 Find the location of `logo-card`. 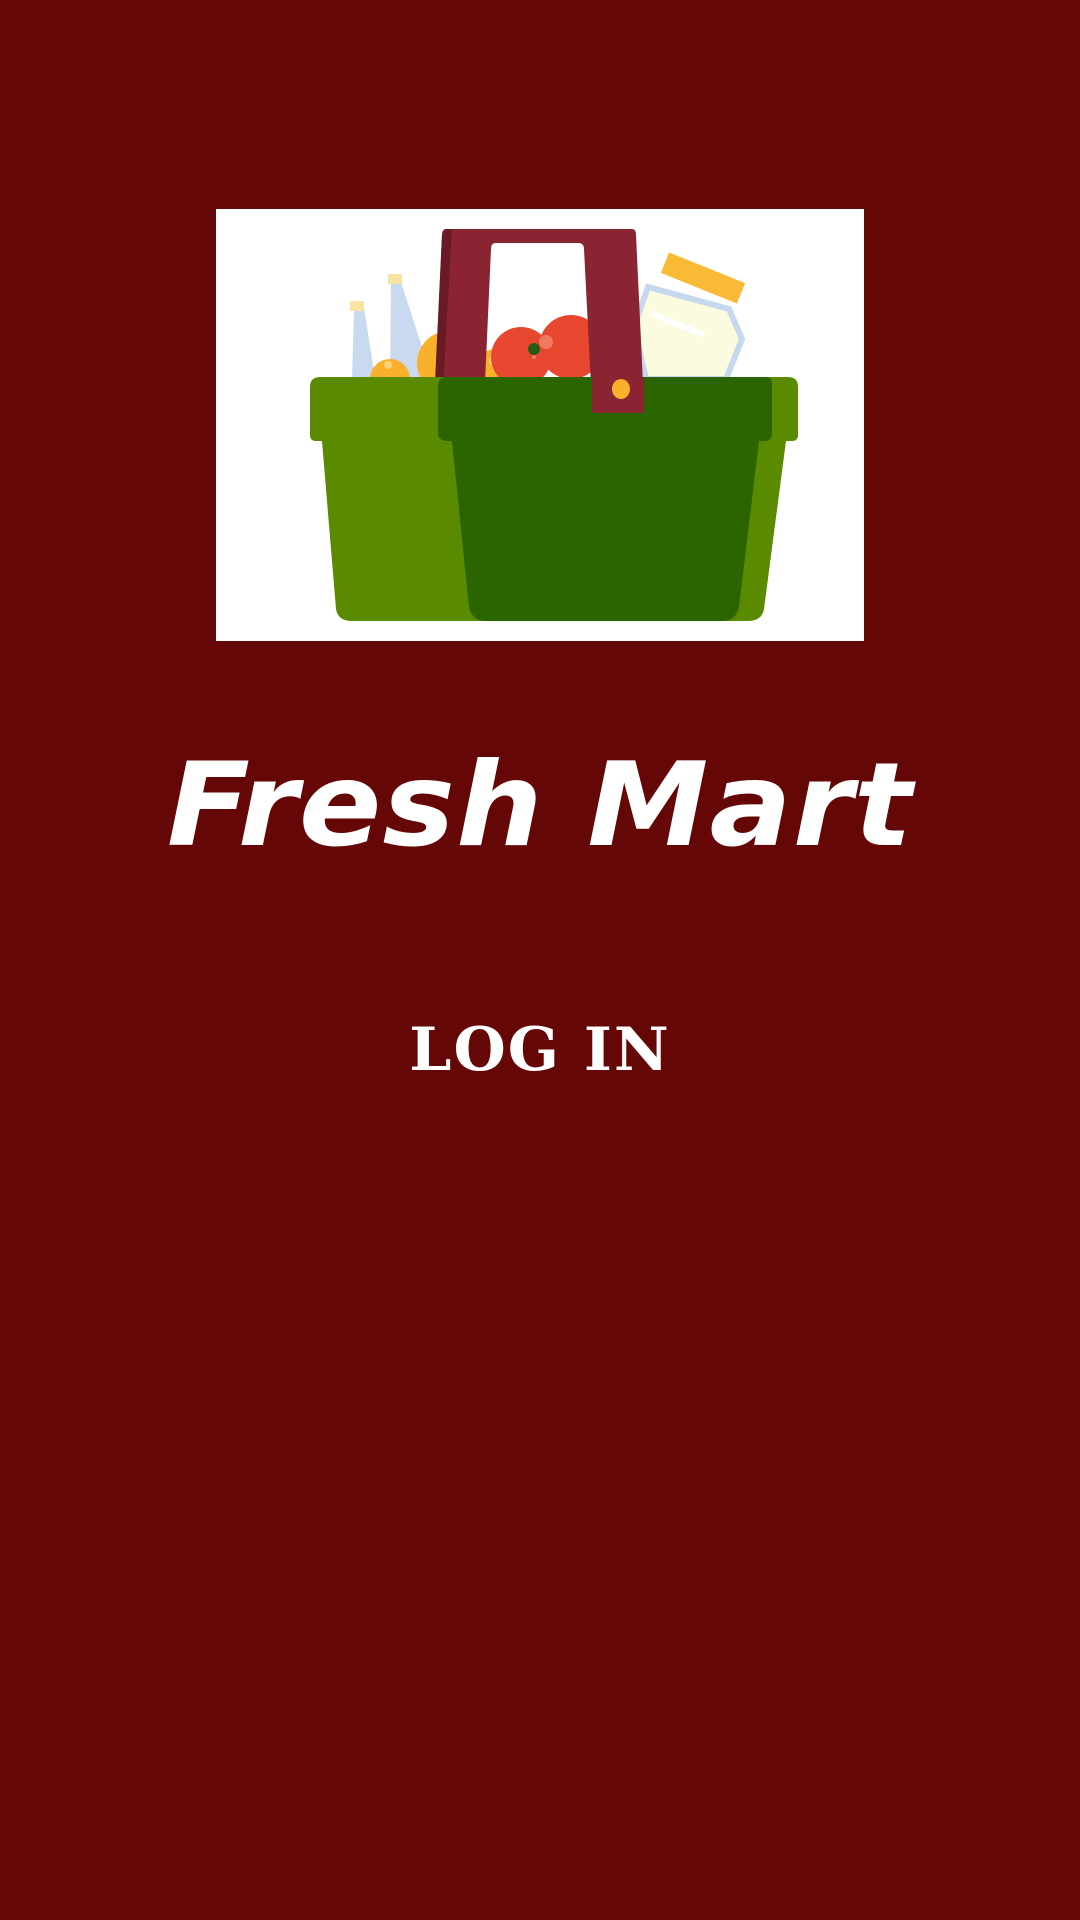

logo-card is located at coordinates (540, 425).